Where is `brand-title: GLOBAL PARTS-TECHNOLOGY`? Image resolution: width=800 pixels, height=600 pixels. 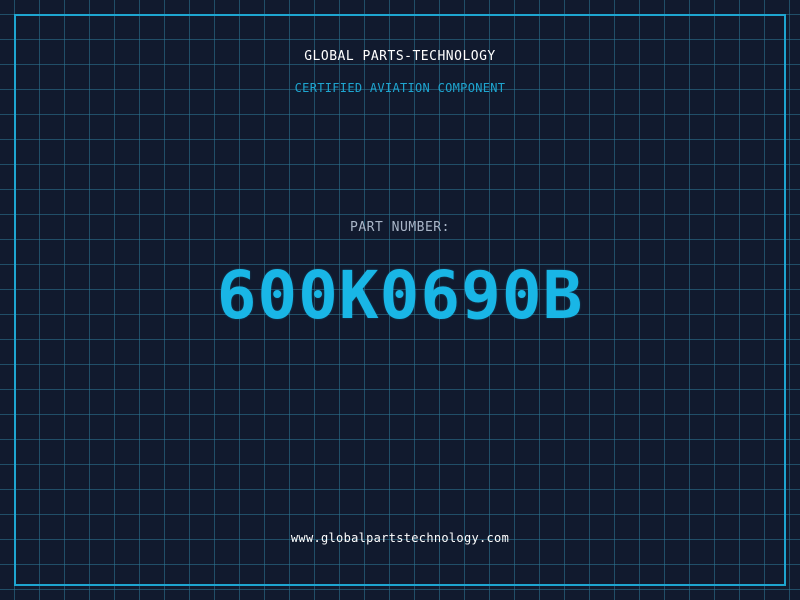 brand-title: GLOBAL PARTS-TECHNOLOGY is located at coordinates (400, 56).